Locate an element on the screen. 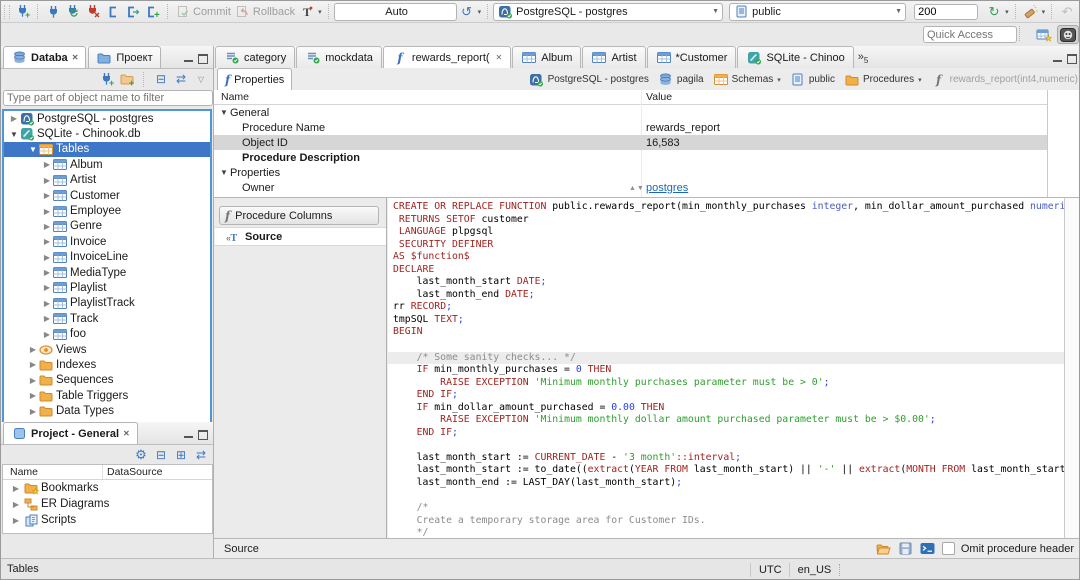 This screenshot has height=580, width=1080. tree-item-postgresql-postgres: ▶ PostgreSQL - postgres is located at coordinates (107, 118).